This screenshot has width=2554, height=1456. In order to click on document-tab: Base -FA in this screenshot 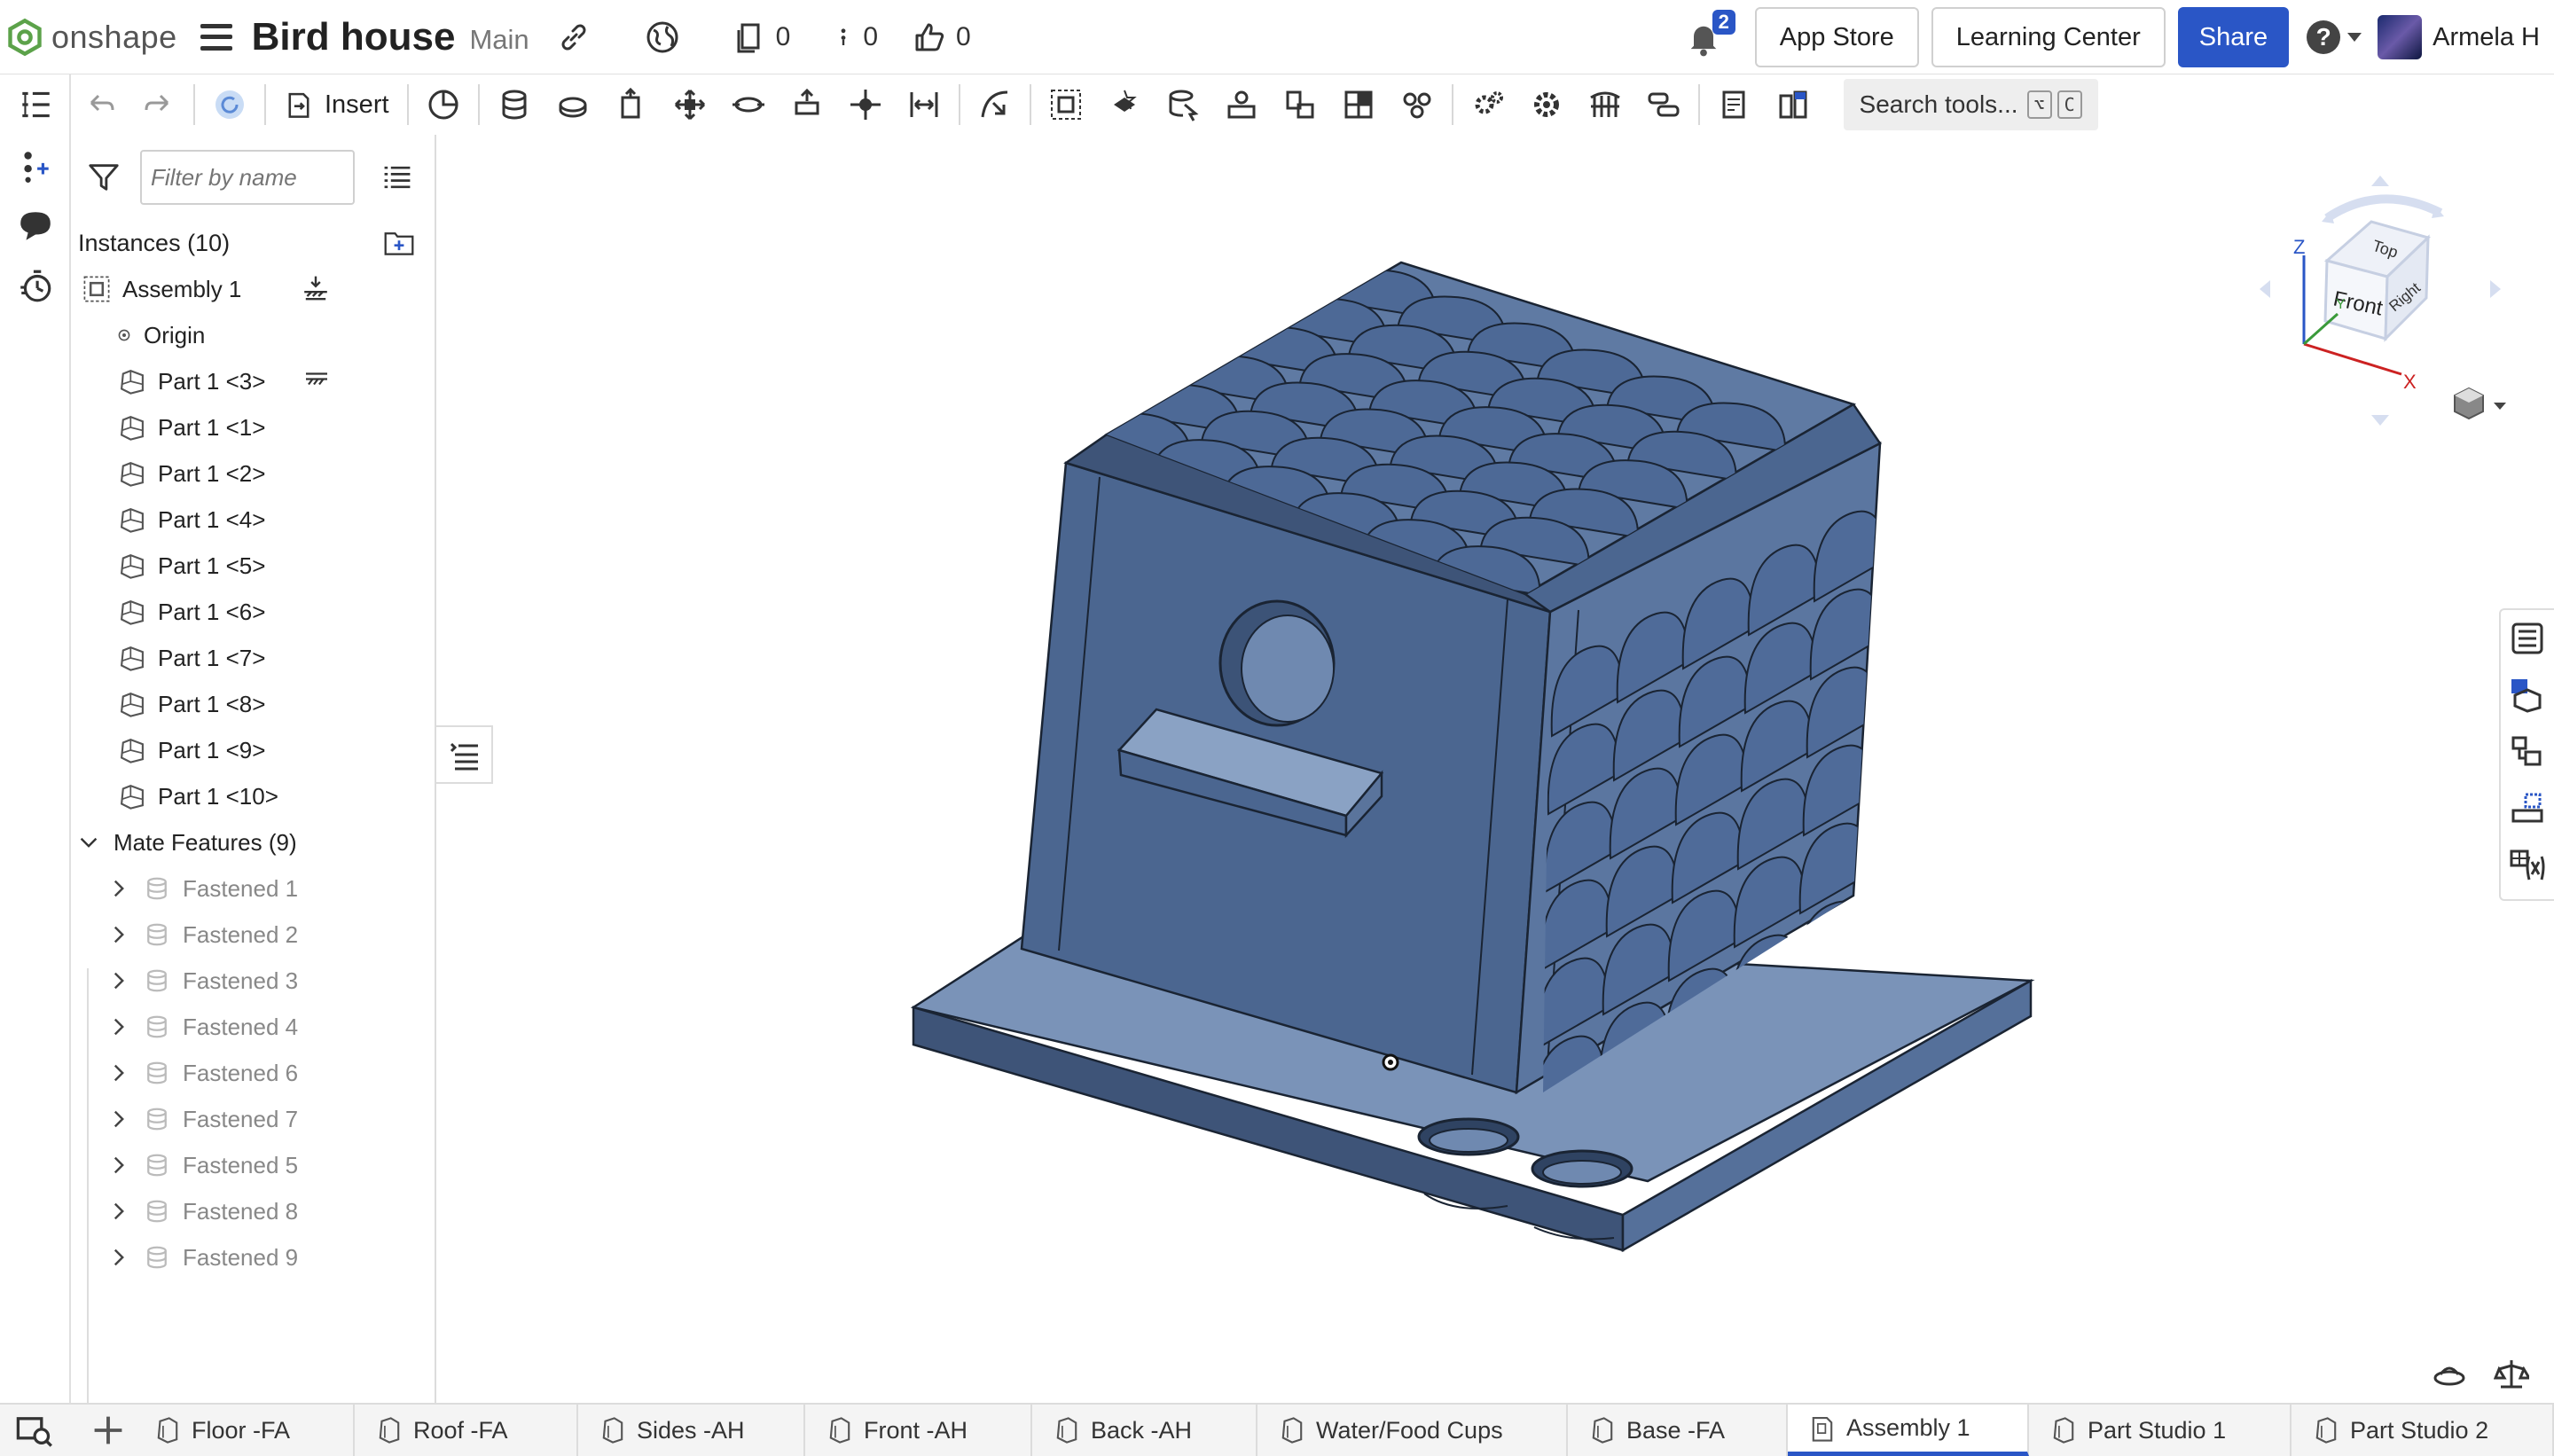, I will do `click(1678, 1430)`.